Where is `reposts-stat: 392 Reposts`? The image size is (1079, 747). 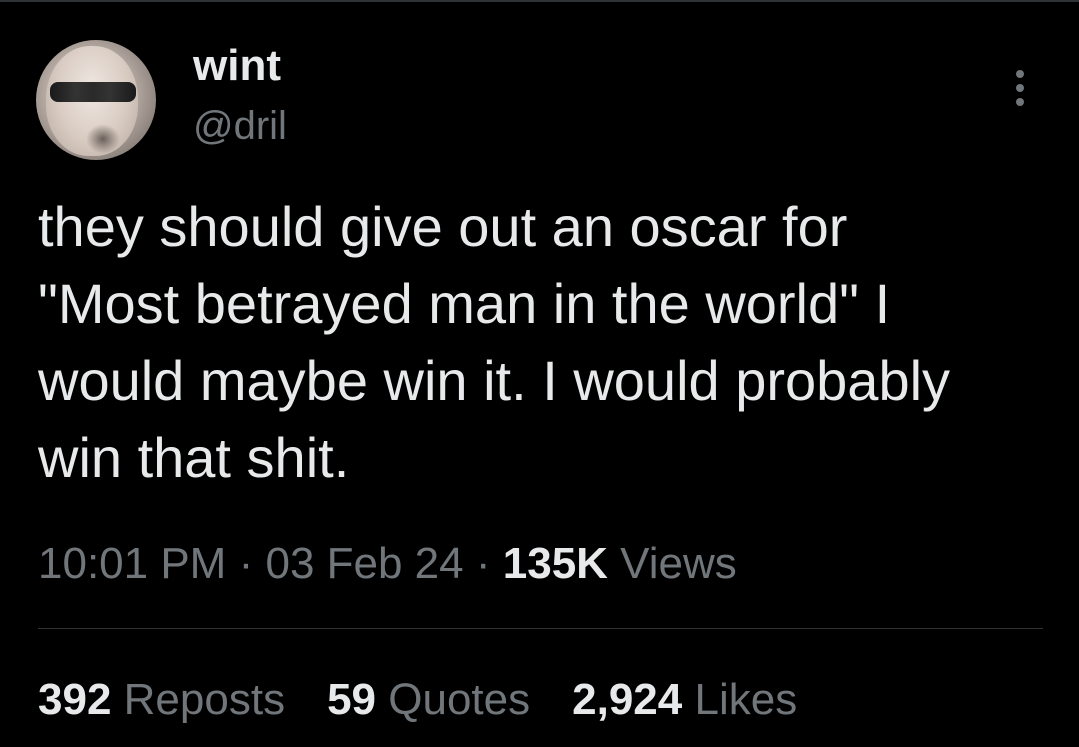
reposts-stat: 392 Reposts is located at coordinates (161, 700).